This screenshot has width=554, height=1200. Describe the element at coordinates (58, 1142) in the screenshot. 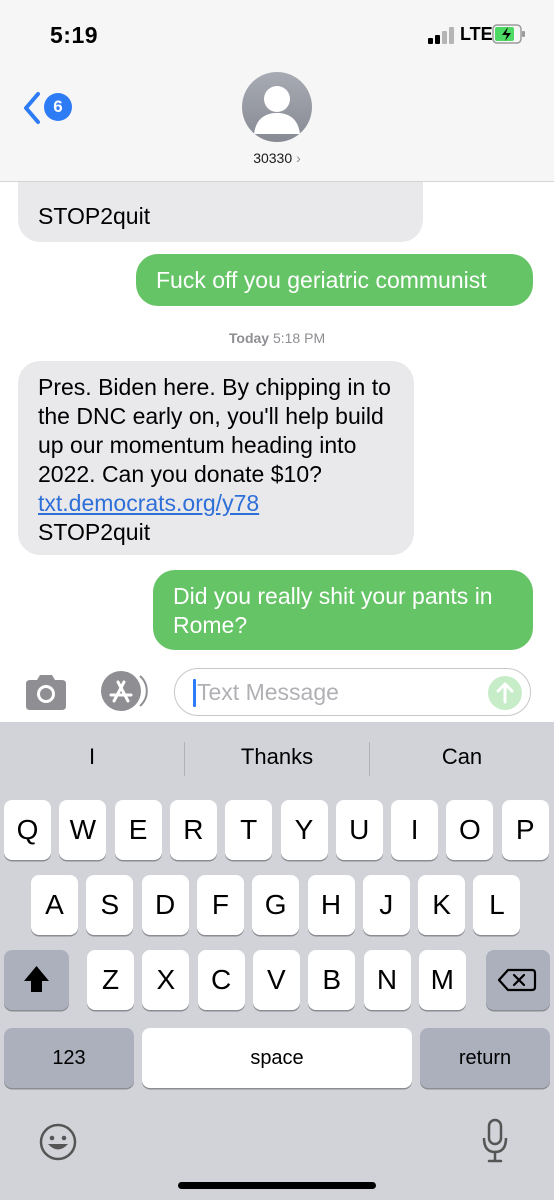

I see `emoji-icon` at that location.